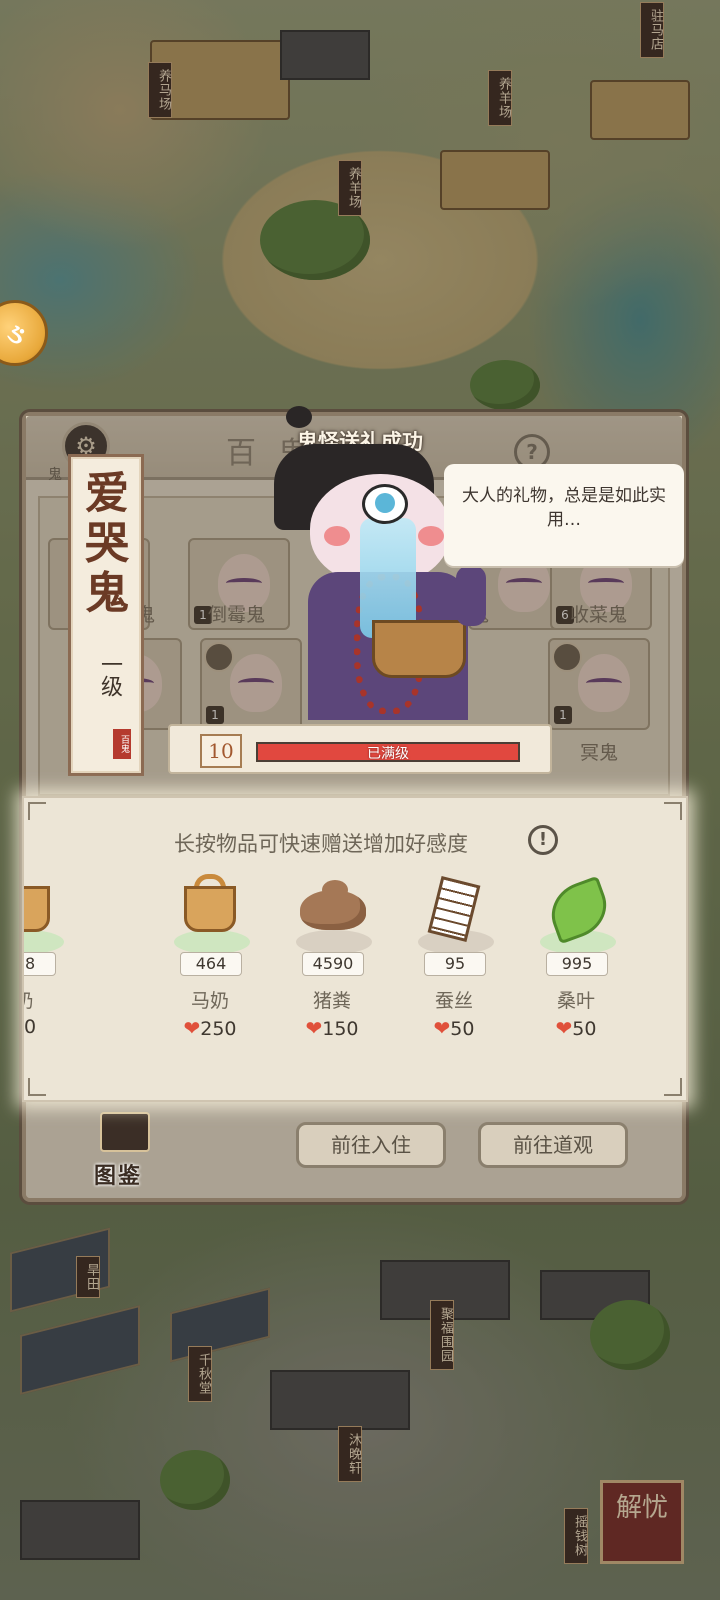  What do you see at coordinates (210, 909) in the screenshot?
I see `horse-milk-bucket-icon` at bounding box center [210, 909].